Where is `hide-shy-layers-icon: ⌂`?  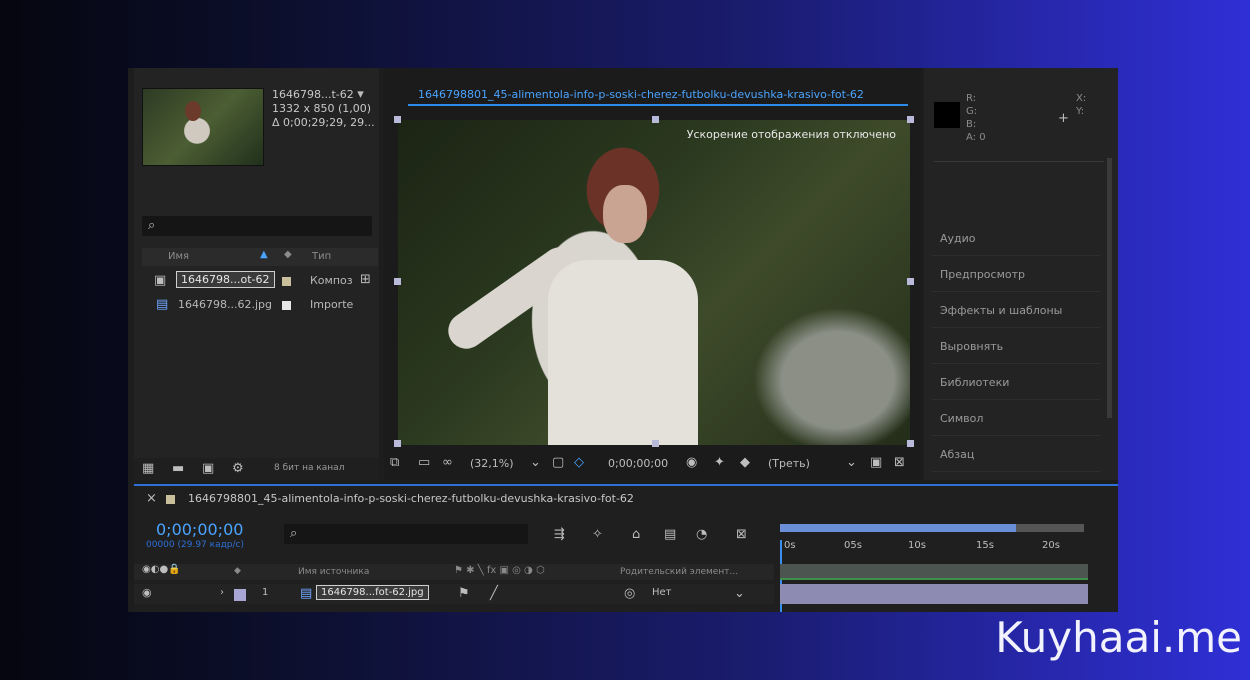 hide-shy-layers-icon: ⌂ is located at coordinates (636, 534).